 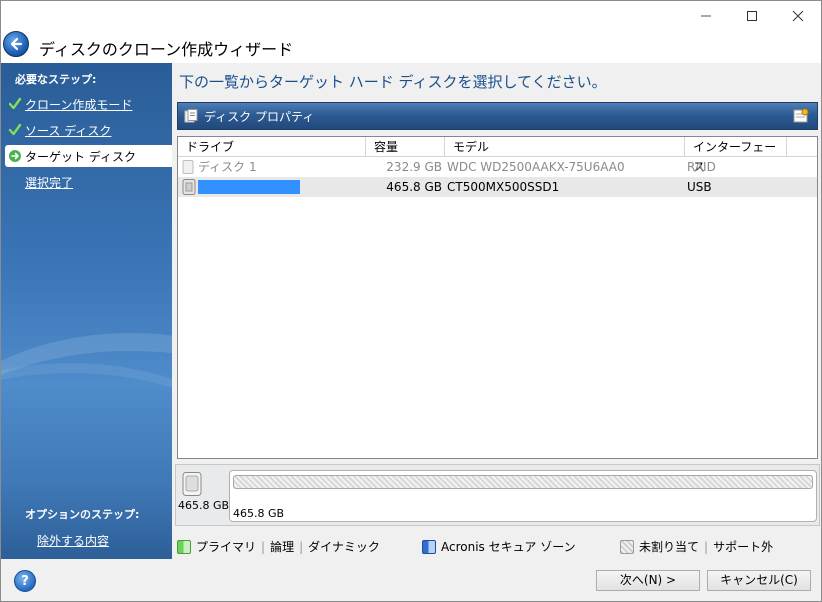 I want to click on step-label: ターゲット ディスク, so click(x=80, y=156).